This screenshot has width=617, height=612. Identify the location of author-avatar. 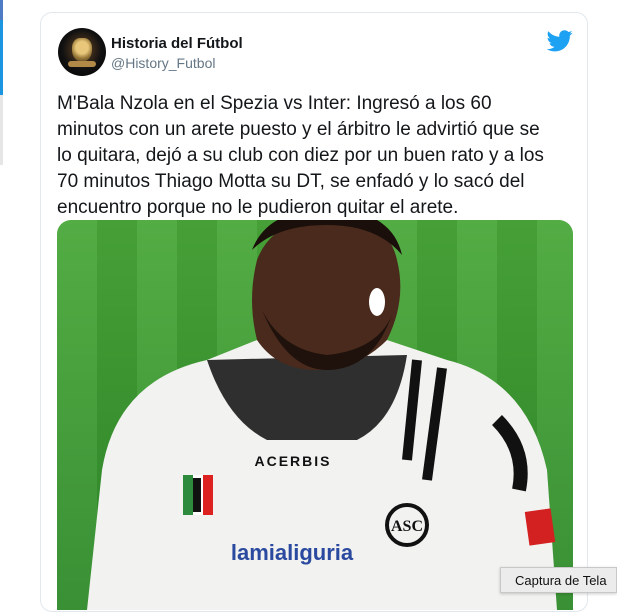
(82, 52).